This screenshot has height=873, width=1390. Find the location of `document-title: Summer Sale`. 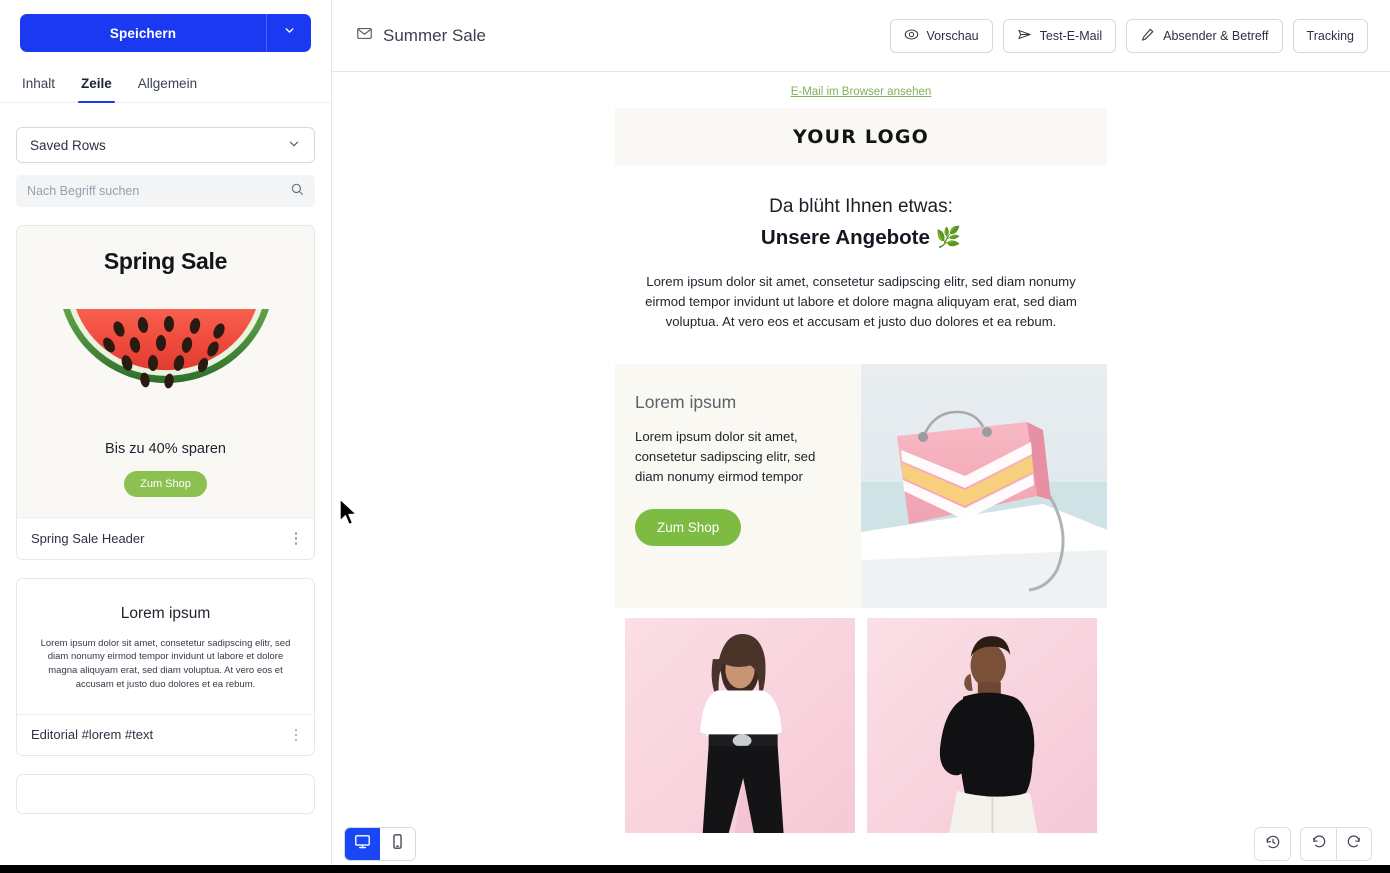

document-title: Summer Sale is located at coordinates (421, 36).